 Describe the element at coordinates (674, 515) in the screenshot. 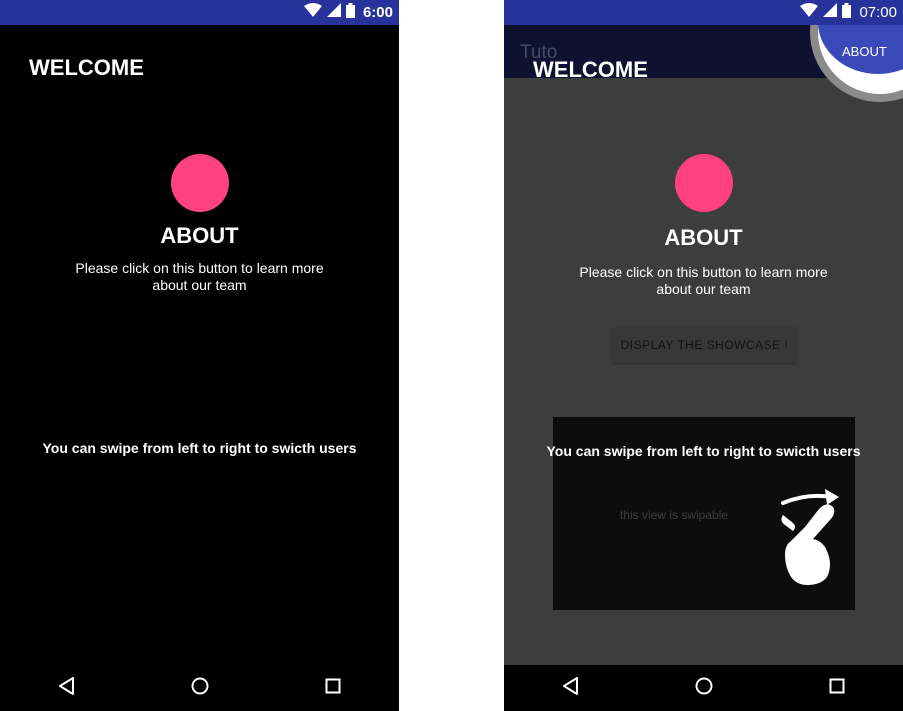

I see `swipe-hint: this view is swipable` at that location.